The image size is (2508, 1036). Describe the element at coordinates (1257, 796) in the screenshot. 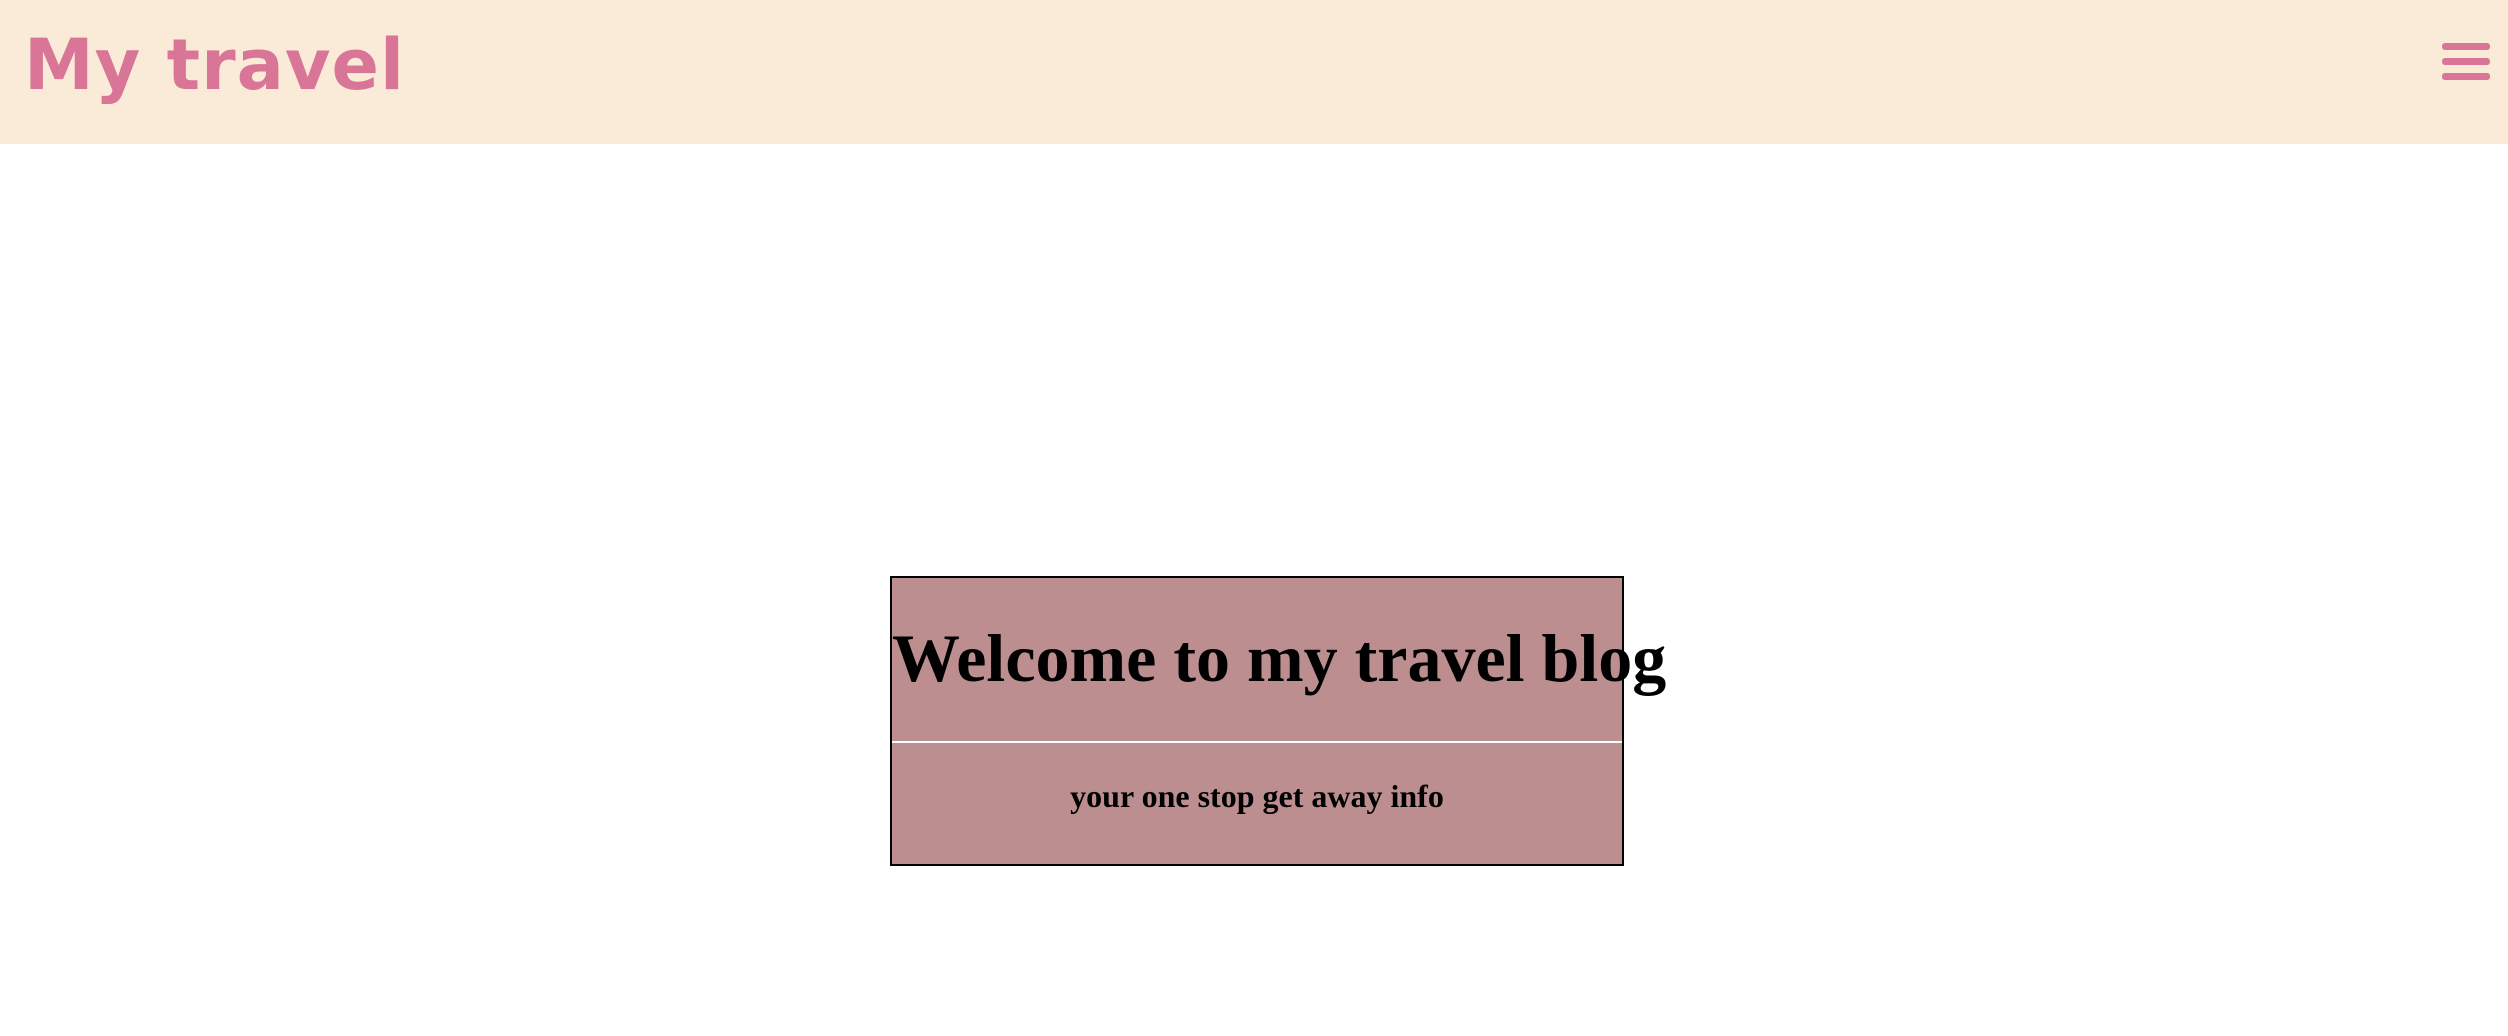

I see `hero-subtitle: your one stop get away info` at that location.